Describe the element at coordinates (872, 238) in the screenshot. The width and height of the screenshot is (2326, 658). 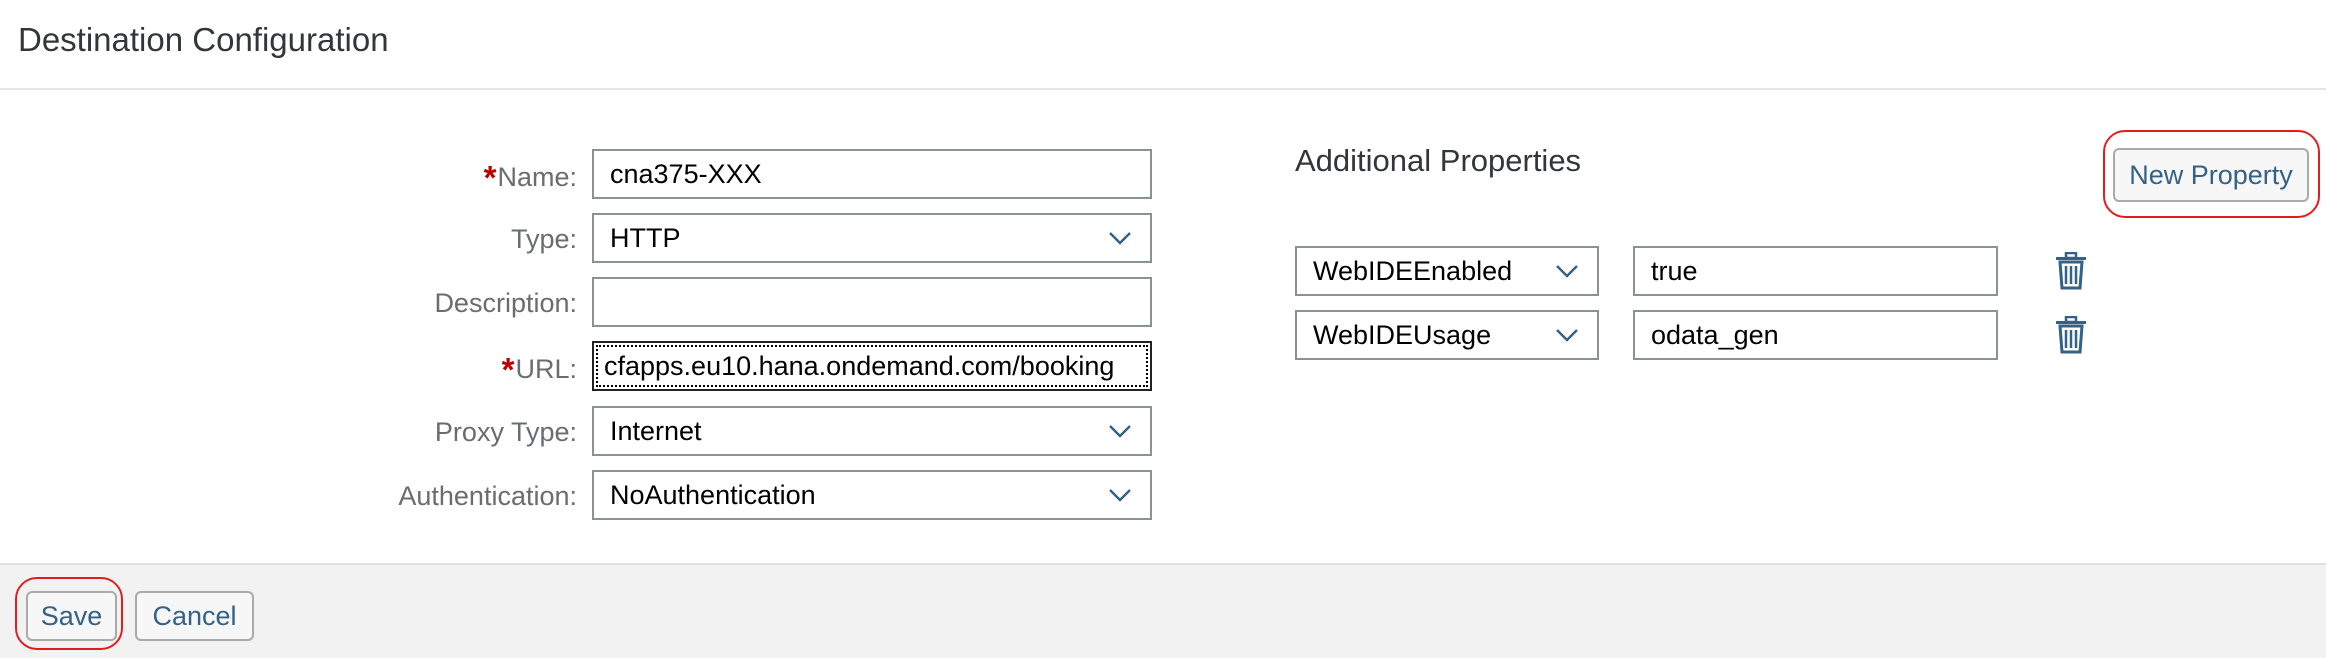
I see `type-select: HTTP` at that location.